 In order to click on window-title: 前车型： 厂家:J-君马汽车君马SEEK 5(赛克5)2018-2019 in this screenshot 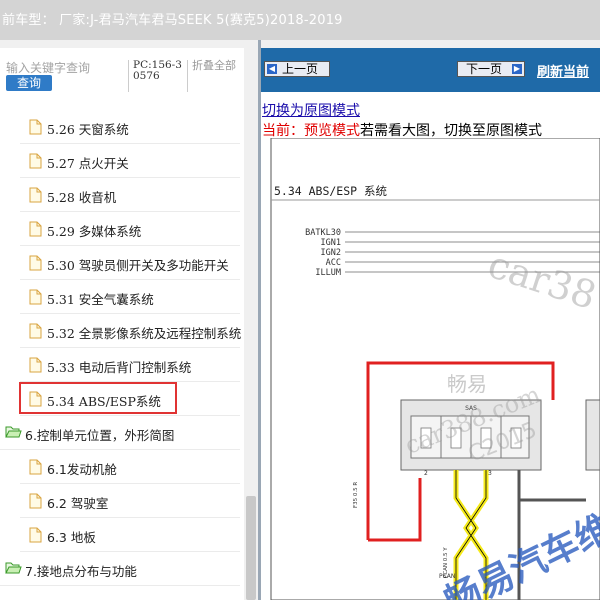, I will do `click(172, 20)`.